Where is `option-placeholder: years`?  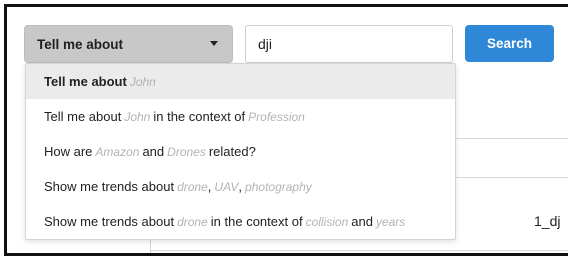 option-placeholder: years is located at coordinates (390, 221).